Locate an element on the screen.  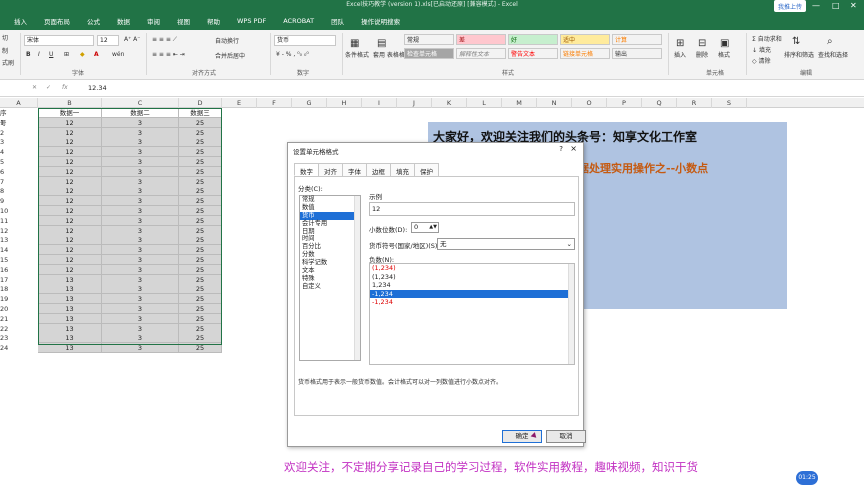
category-item: 自定义 is located at coordinates (330, 287).